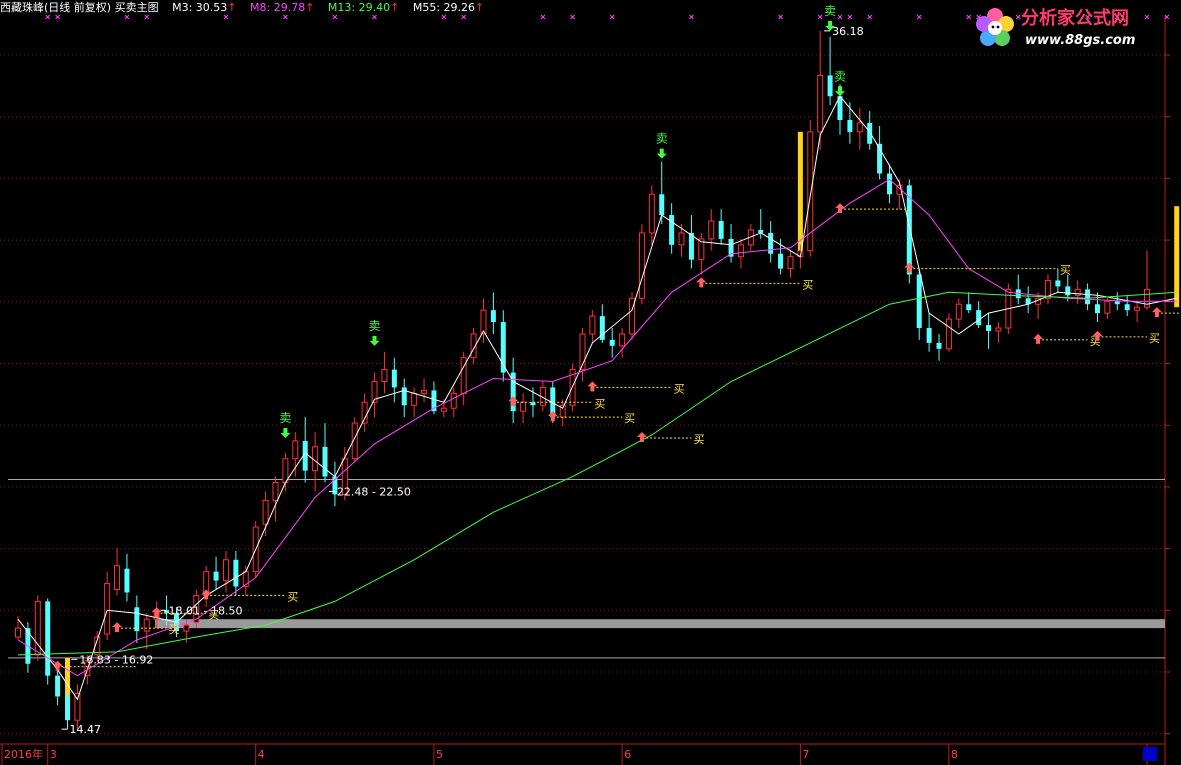 The width and height of the screenshot is (1181, 765). What do you see at coordinates (53, 754) in the screenshot?
I see `time-tick-label: 3` at bounding box center [53, 754].